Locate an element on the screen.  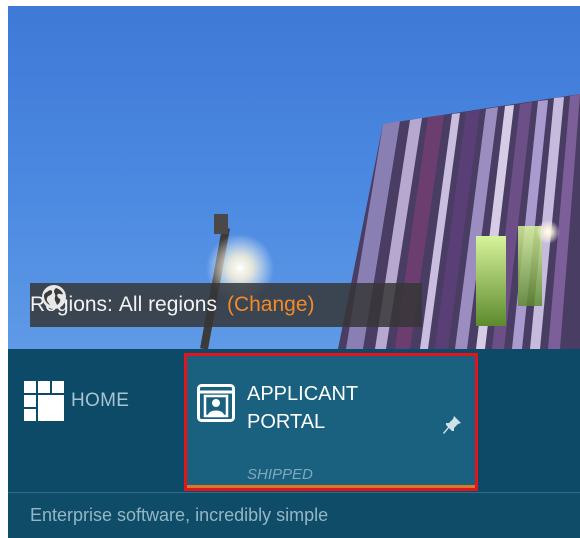
pin-icon is located at coordinates (452, 425).